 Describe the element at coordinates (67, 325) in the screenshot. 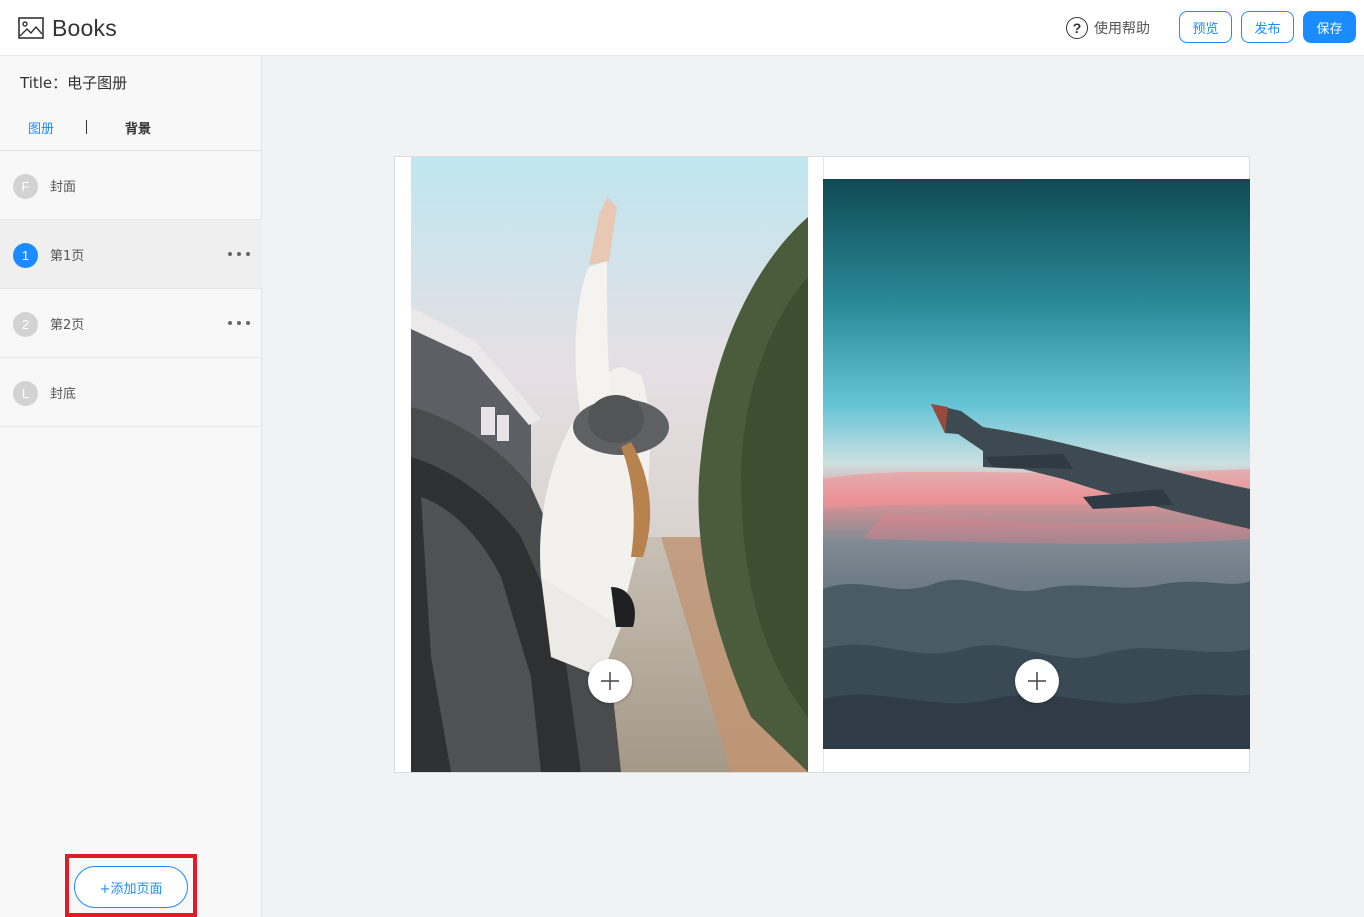

I see `page-label: 第2页` at that location.